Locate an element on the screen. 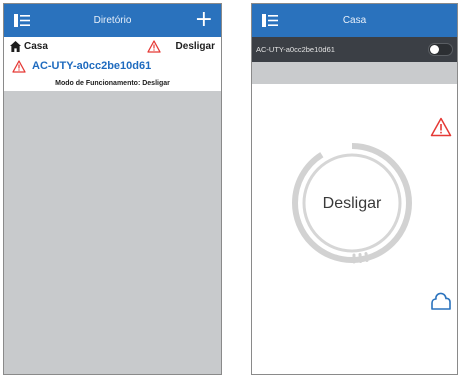 The image size is (462, 378). toggle-knob is located at coordinates (434, 49).